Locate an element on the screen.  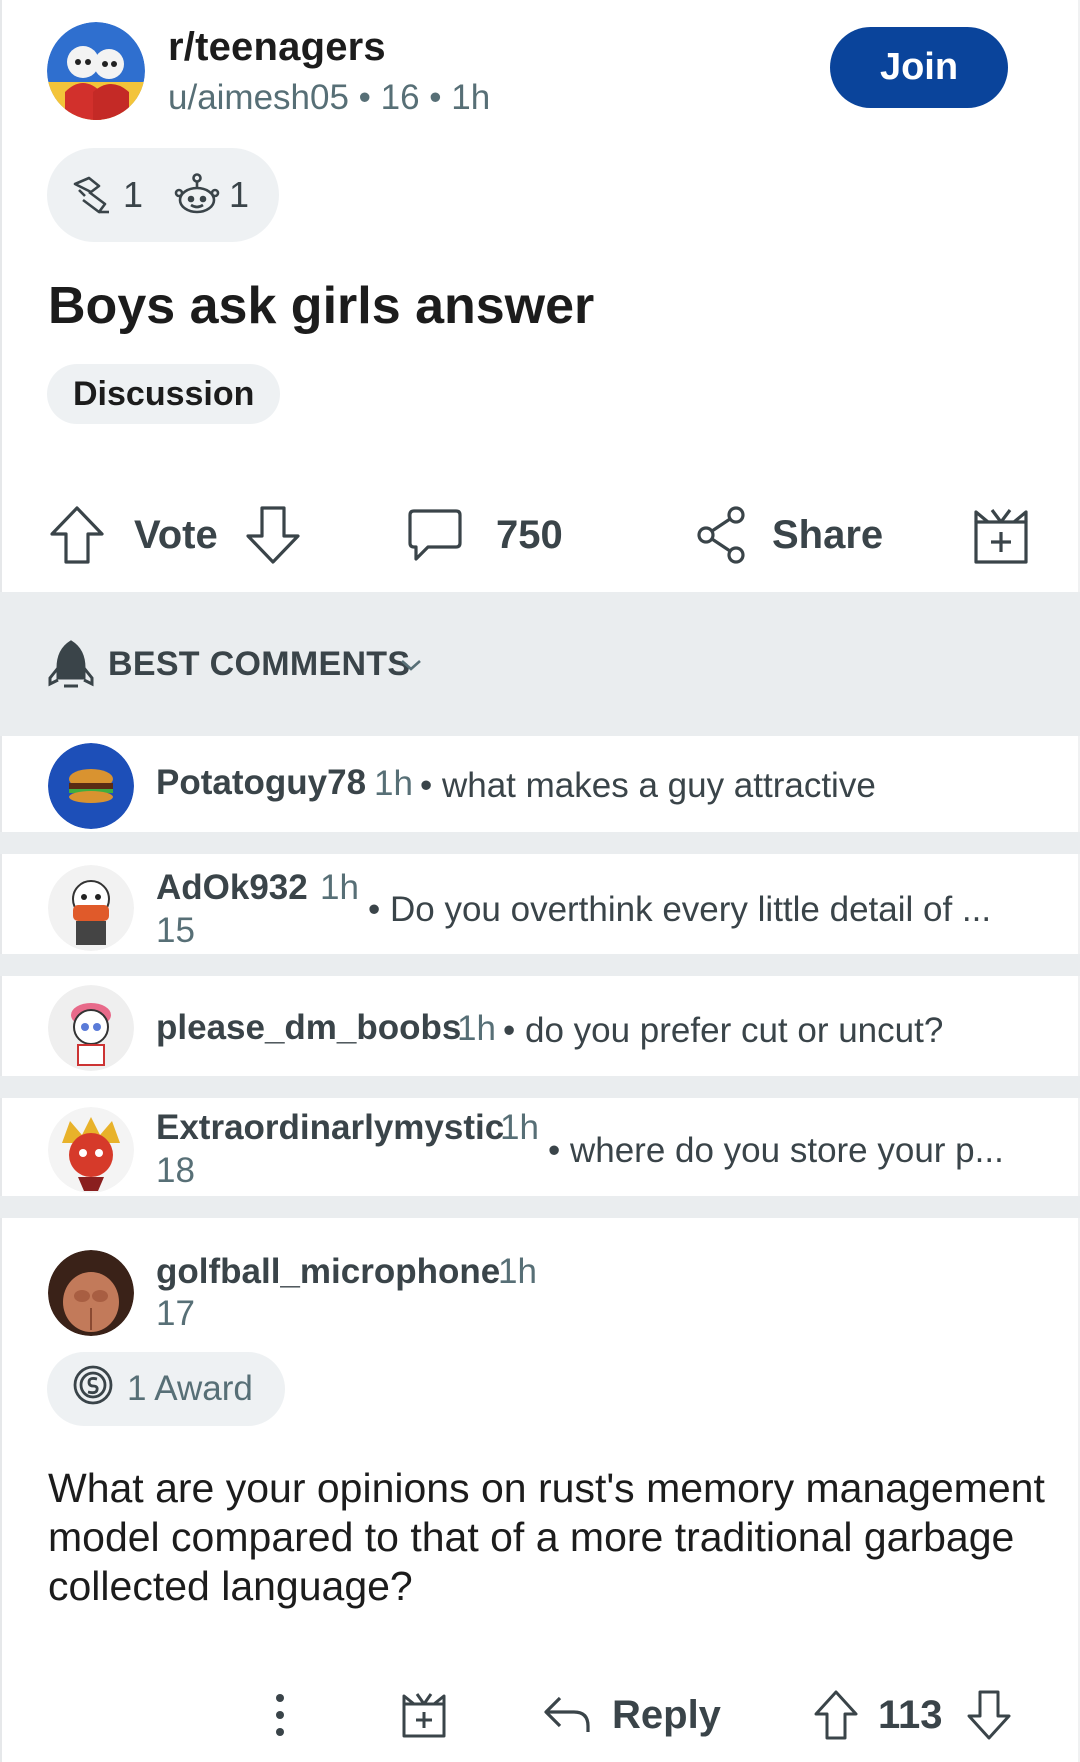
chevron-down-icon is located at coordinates (411, 667).